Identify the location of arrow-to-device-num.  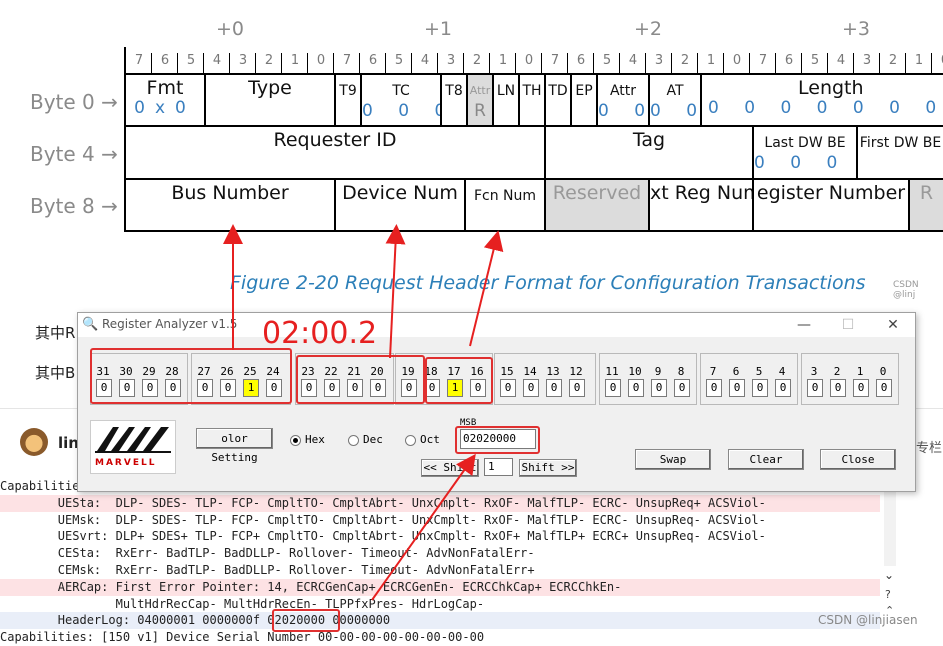
(395, 291).